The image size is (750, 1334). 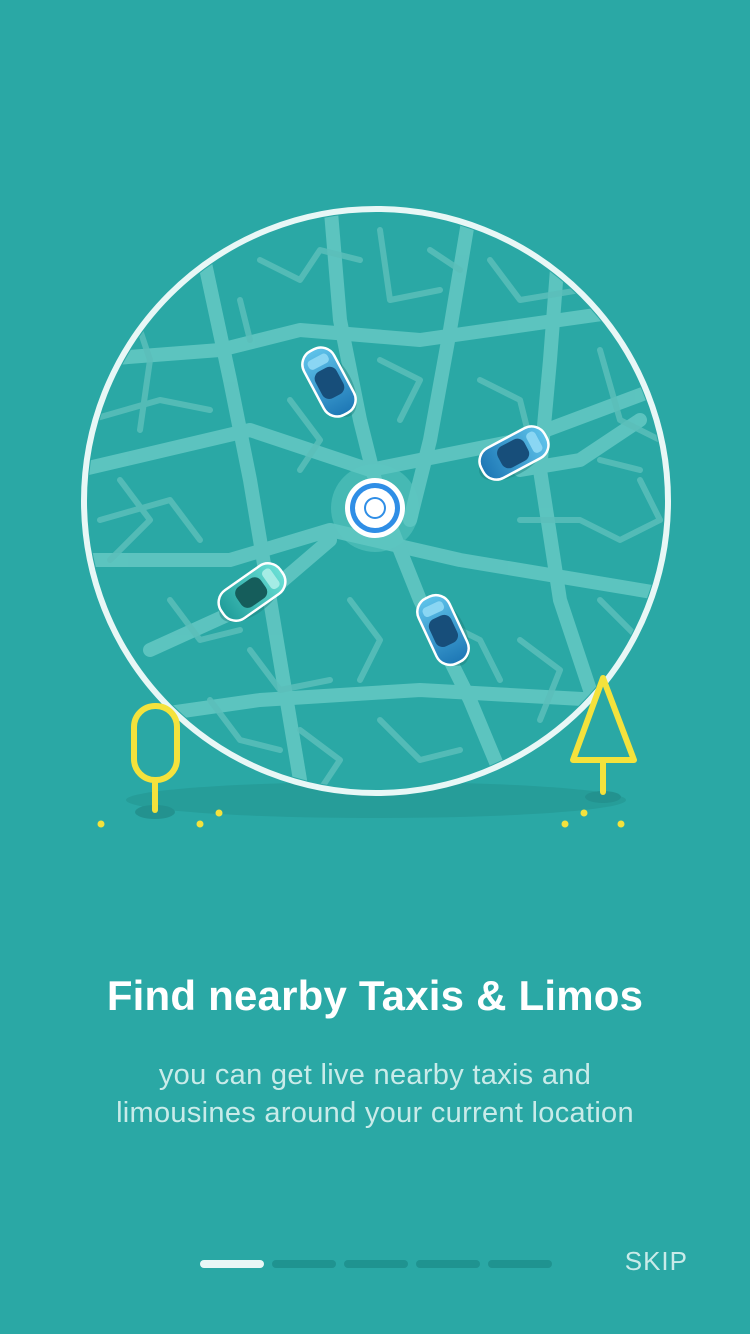 I want to click on user-location-icon, so click(x=375, y=508).